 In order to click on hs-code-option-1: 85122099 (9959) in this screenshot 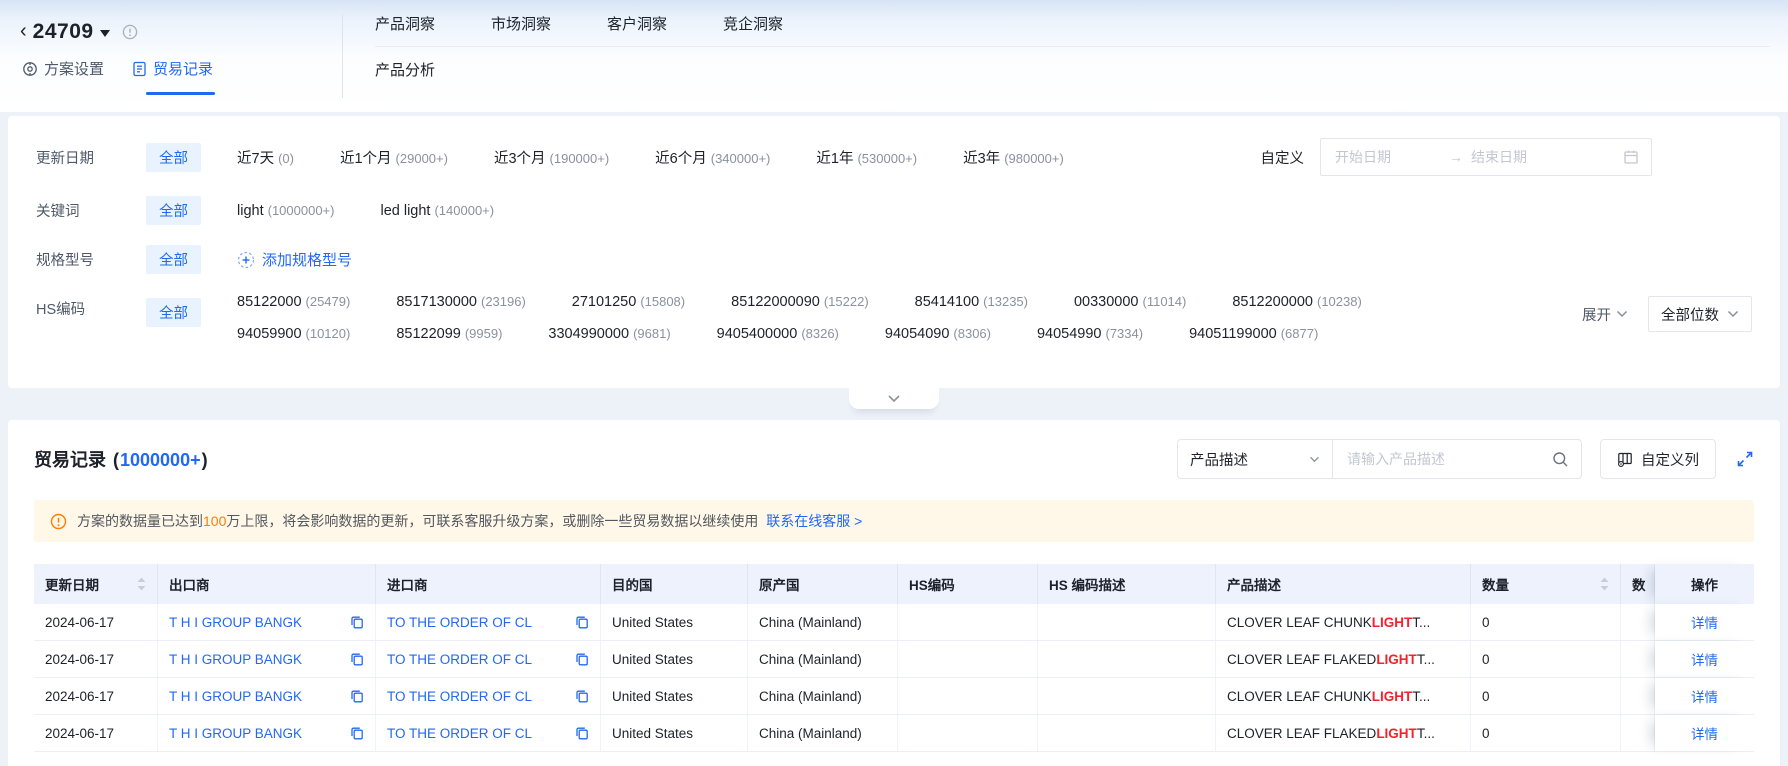, I will do `click(449, 334)`.